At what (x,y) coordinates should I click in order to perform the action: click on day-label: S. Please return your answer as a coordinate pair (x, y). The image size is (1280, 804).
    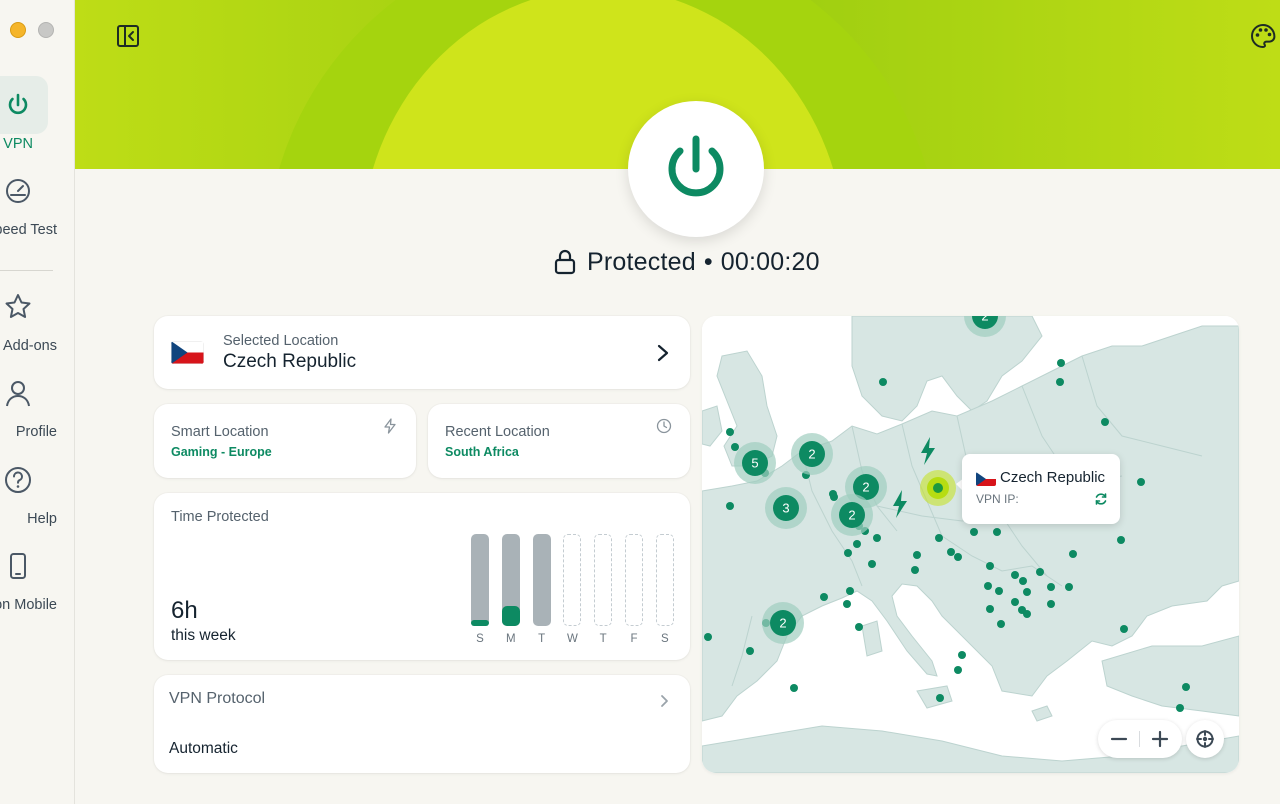
    Looking at the image, I should click on (480, 639).